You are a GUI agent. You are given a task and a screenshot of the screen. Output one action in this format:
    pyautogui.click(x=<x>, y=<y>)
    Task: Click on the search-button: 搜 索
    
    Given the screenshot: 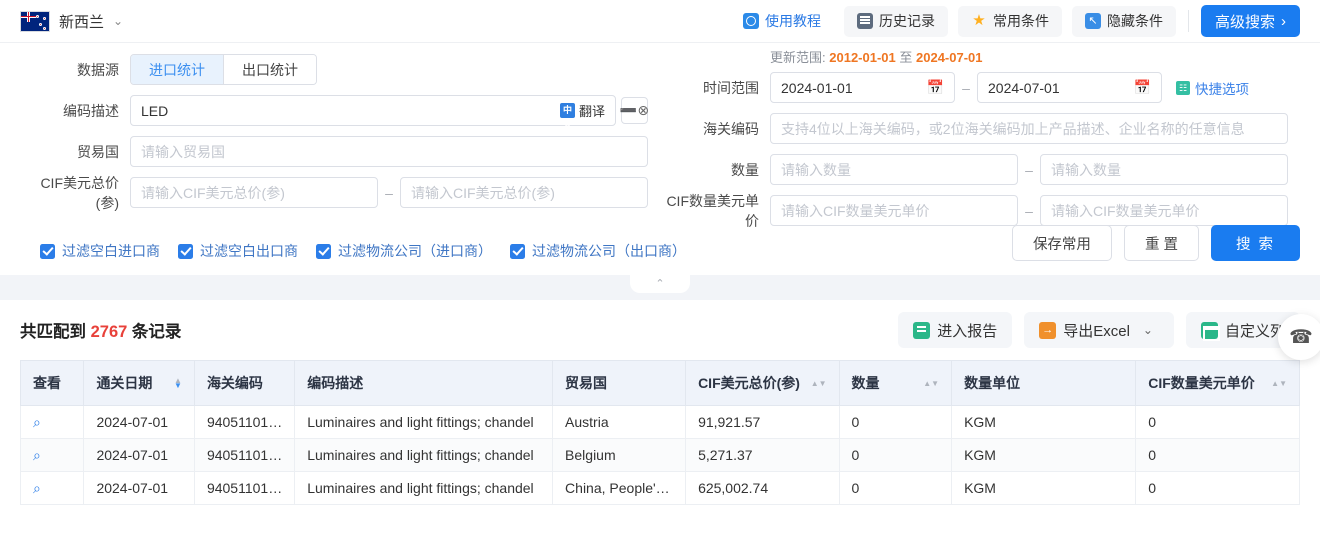 What is the action you would take?
    pyautogui.click(x=1255, y=243)
    